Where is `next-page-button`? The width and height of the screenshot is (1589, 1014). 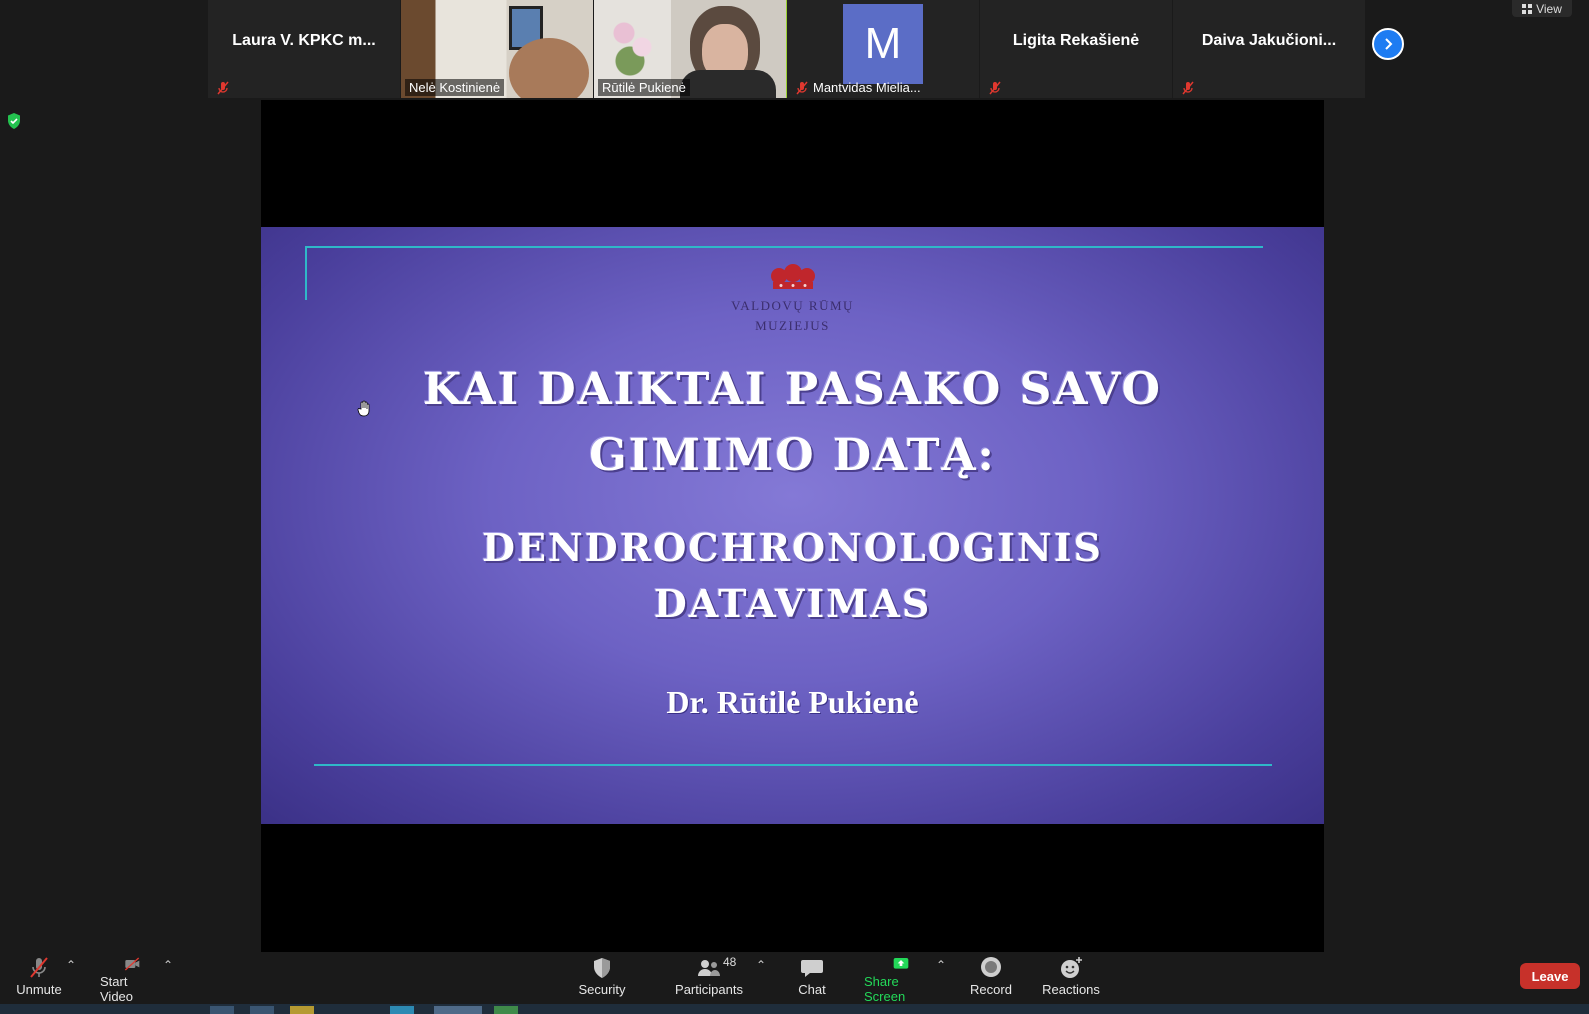
next-page-button is located at coordinates (1388, 44).